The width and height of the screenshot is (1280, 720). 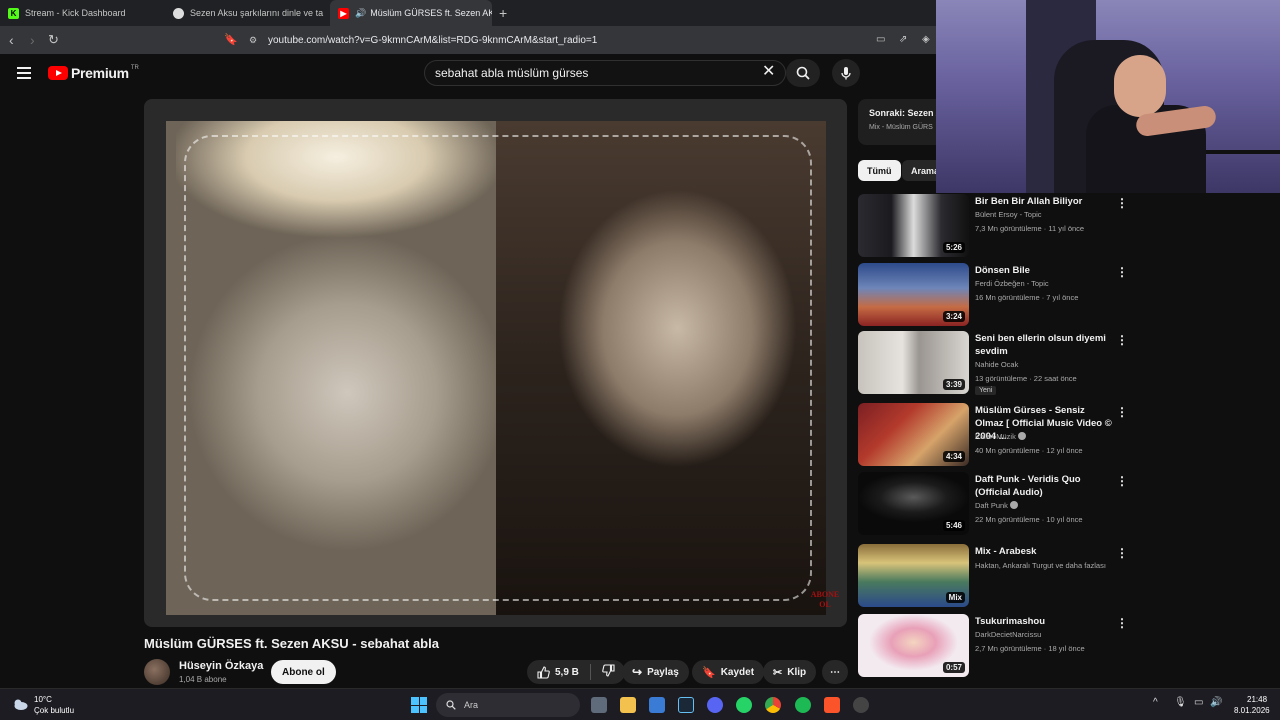 I want to click on like-button: 5,9 B, so click(x=558, y=672).